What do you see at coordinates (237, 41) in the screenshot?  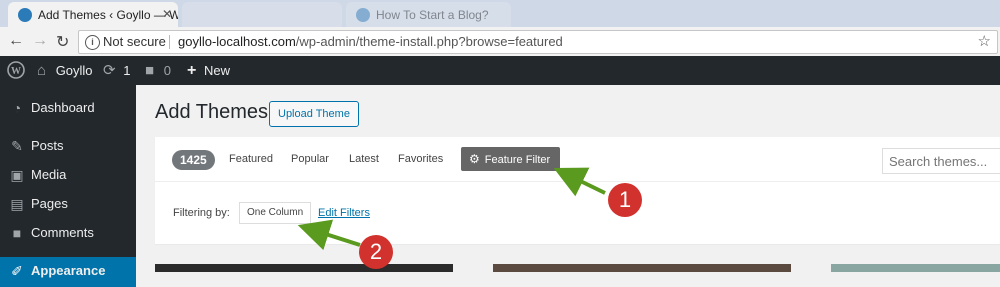 I see `url-host: goyllo-localhost.com` at bounding box center [237, 41].